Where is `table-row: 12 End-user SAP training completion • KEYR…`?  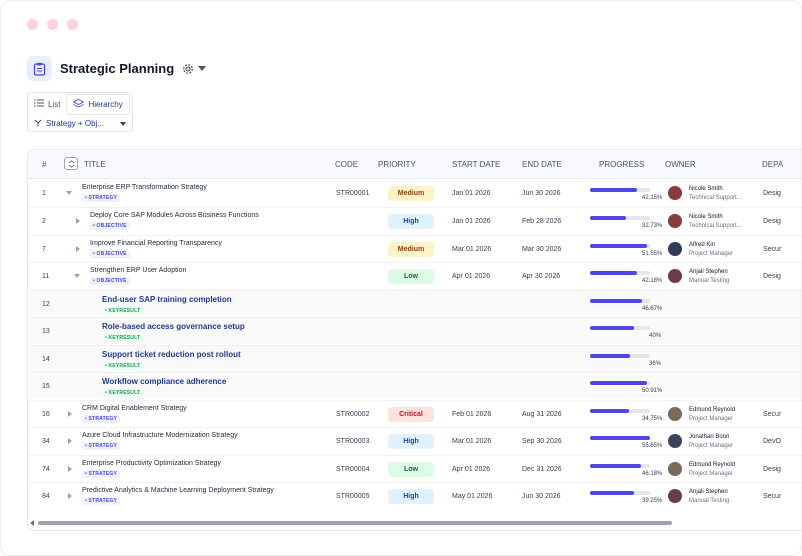 table-row: 12 End-user SAP training completion • KEYR… is located at coordinates (414, 303).